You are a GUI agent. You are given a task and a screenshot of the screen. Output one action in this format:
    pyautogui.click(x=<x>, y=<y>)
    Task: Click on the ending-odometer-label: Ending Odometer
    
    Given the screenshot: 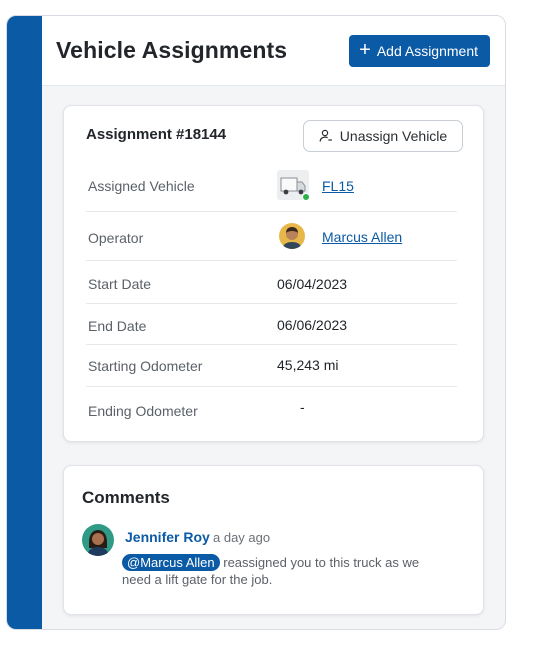 What is the action you would take?
    pyautogui.click(x=143, y=411)
    